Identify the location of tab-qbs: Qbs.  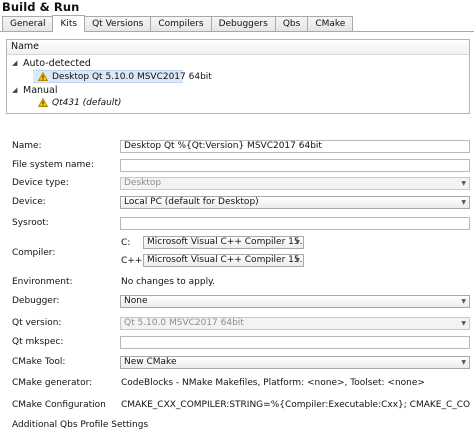
(291, 24).